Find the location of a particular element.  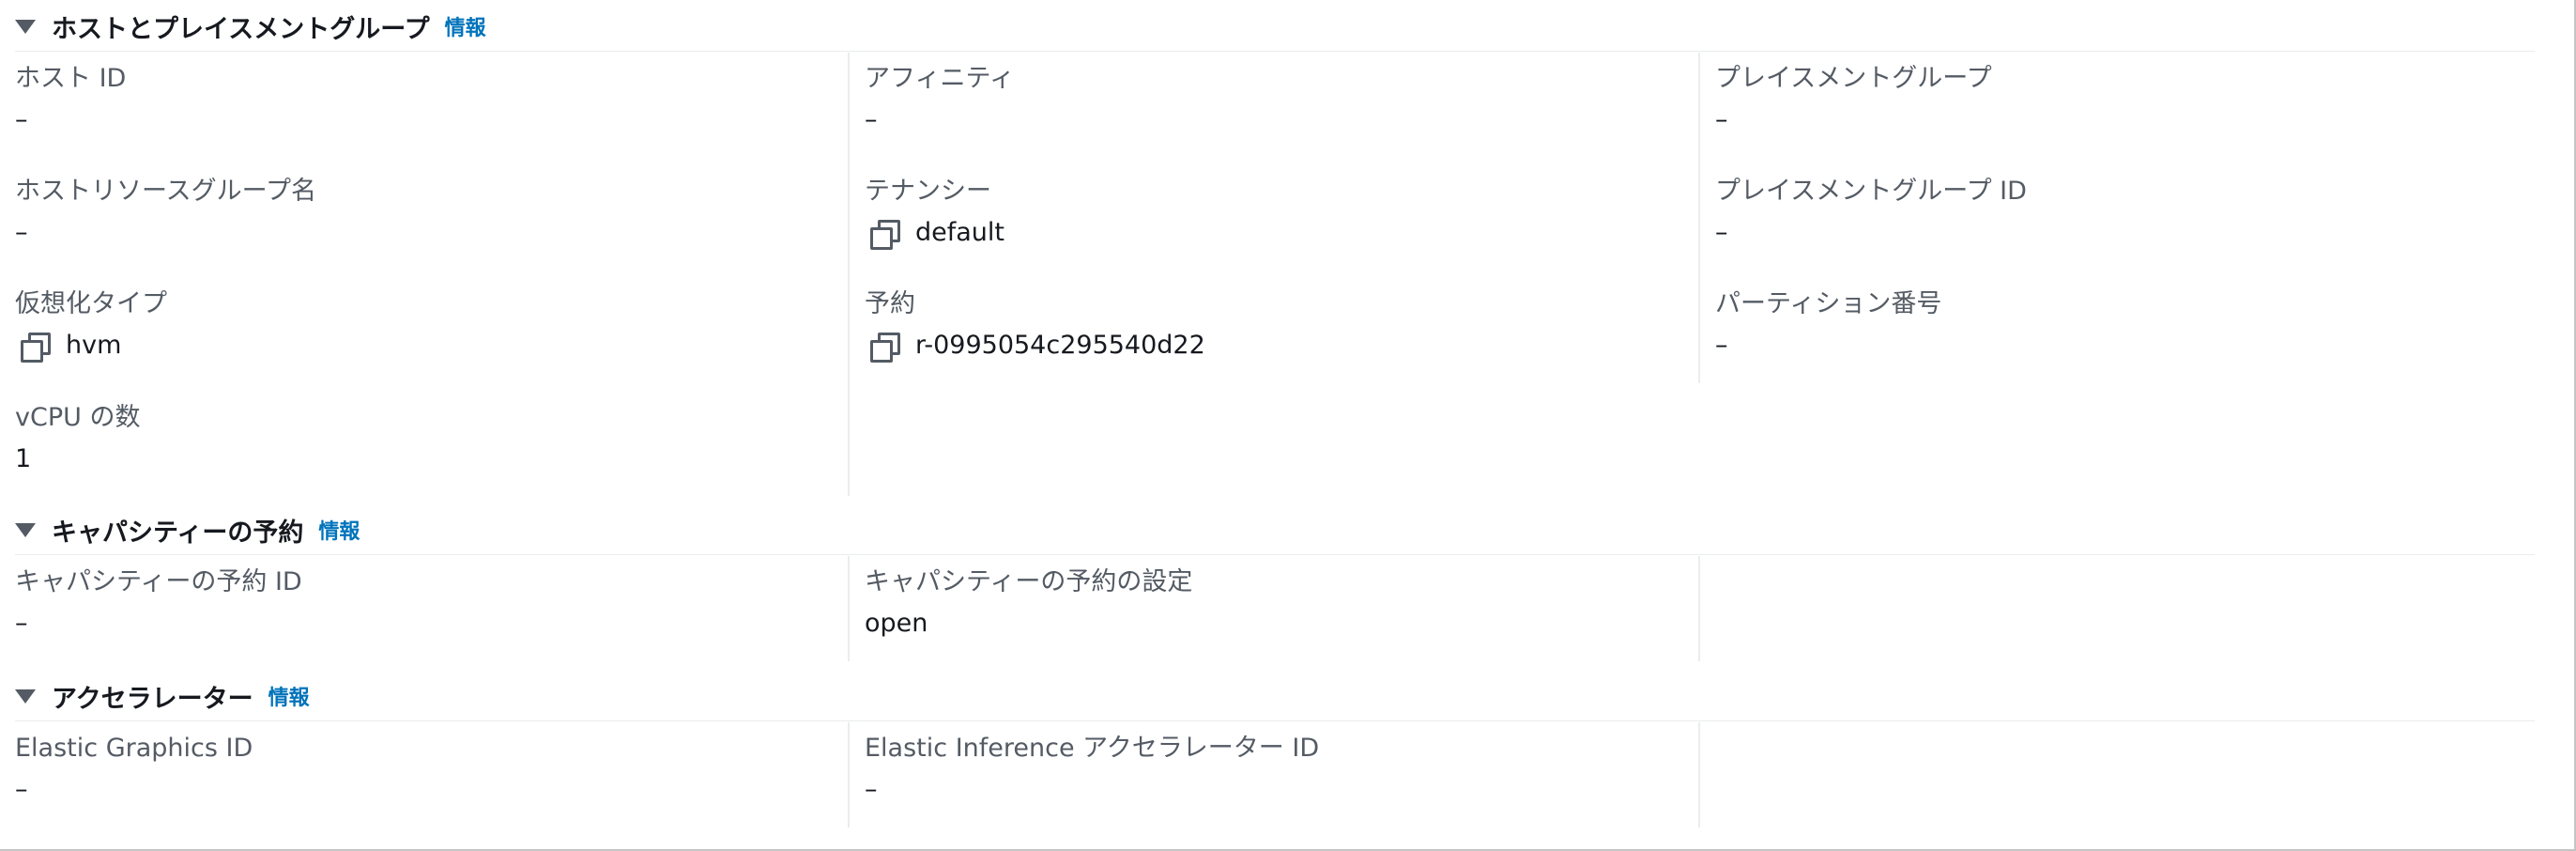

field-elastic-inference-id: Elastic Inference アクセラレーター ID – is located at coordinates (1092, 769).